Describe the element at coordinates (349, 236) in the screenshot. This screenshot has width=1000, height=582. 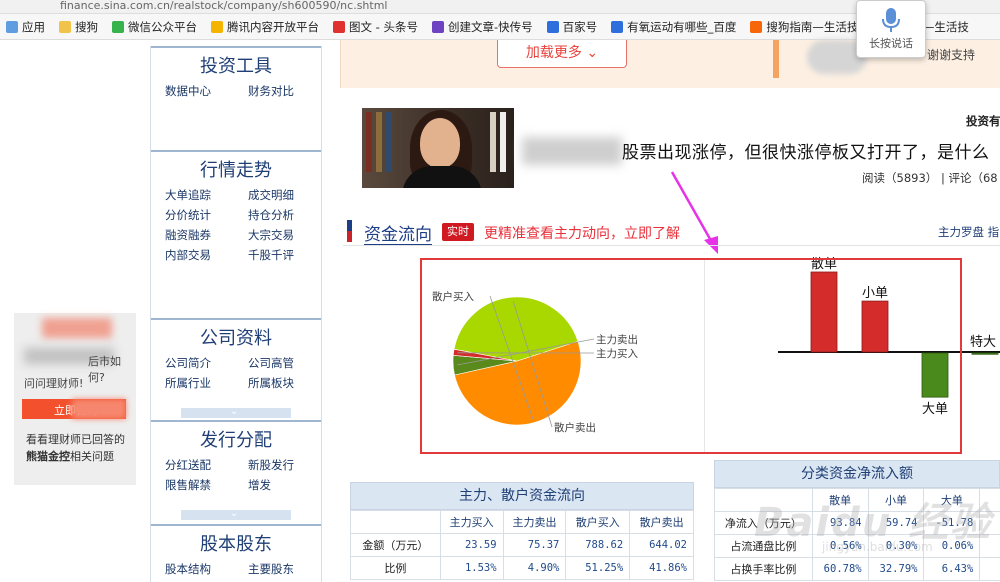
I see `section-accent-bar-red` at that location.